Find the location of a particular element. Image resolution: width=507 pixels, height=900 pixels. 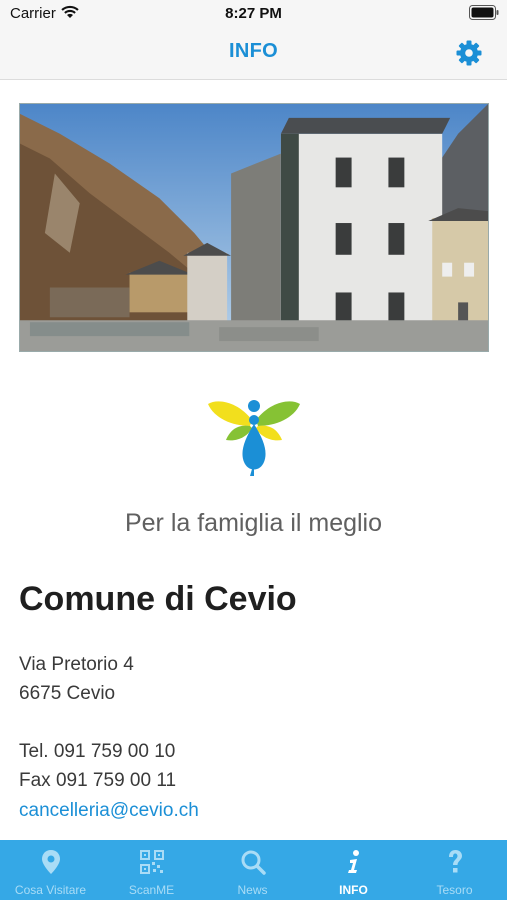

tab-news: News is located at coordinates (252, 870).